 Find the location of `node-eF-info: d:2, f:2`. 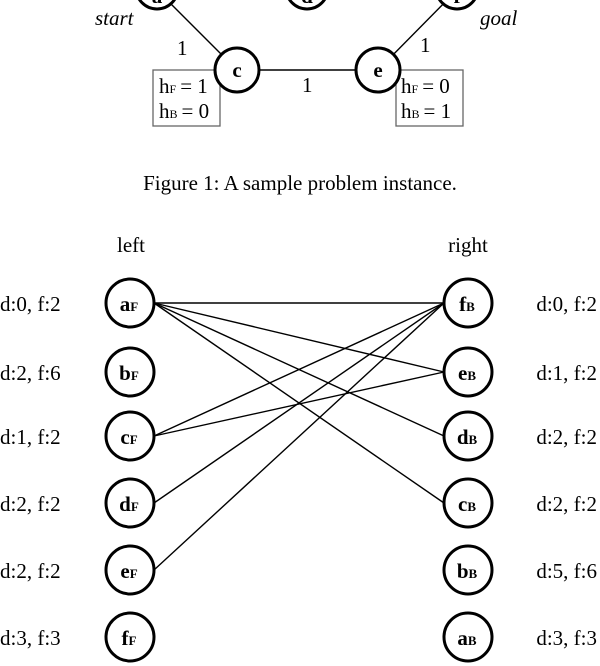

node-eF-info: d:2, f:2 is located at coordinates (30, 571).